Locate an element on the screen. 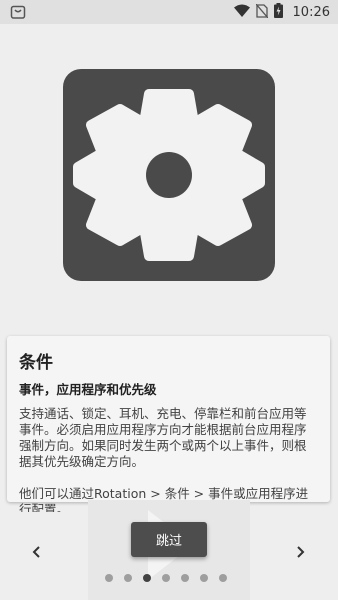  page-indicator is located at coordinates (166, 580).